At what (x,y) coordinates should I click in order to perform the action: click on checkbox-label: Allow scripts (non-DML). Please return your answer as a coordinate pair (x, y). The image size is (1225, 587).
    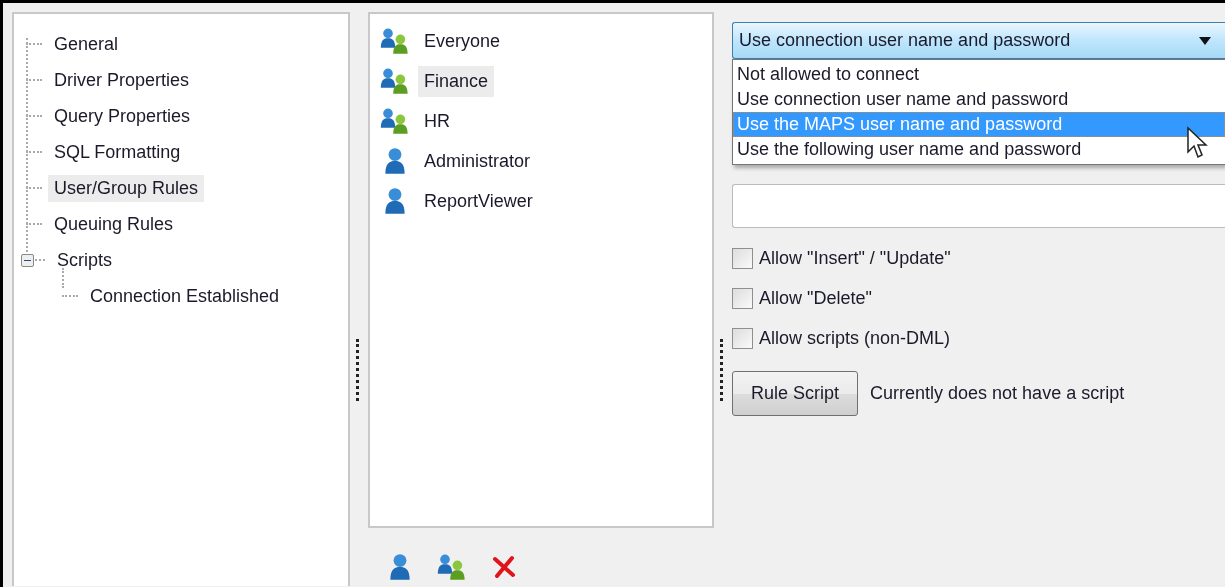
    Looking at the image, I should click on (855, 338).